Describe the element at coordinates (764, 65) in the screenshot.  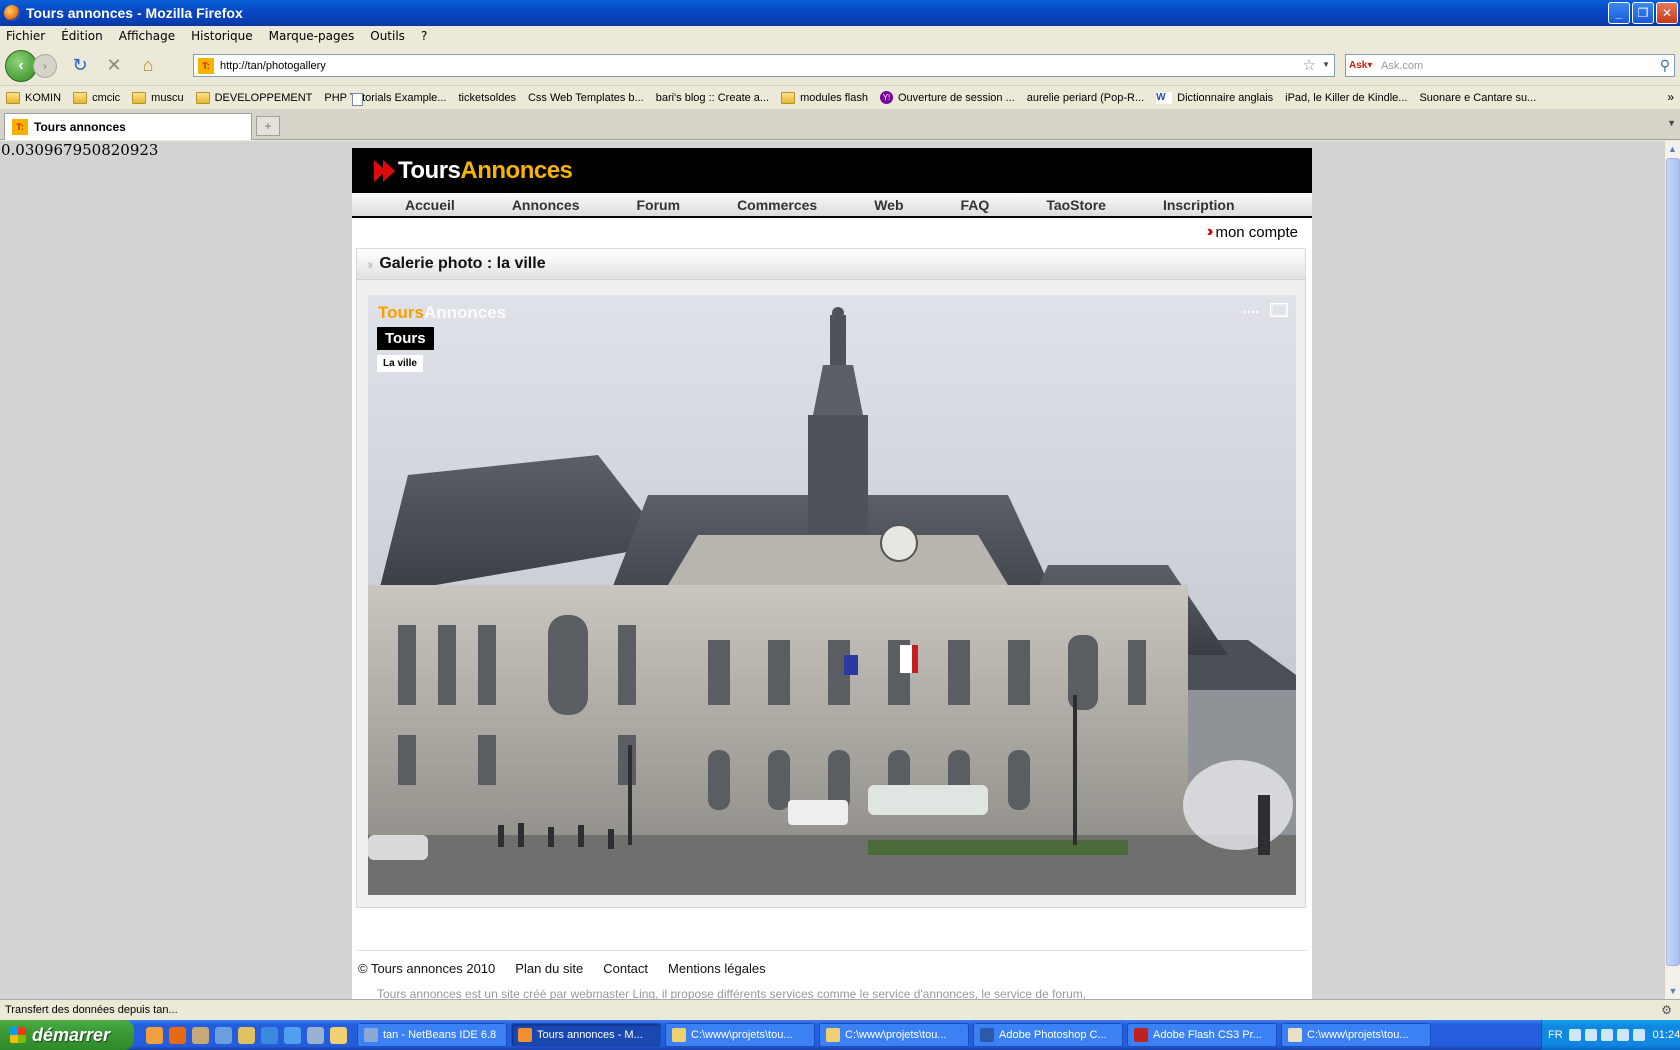
I see `url-bar: T: http://tan/photogallery ☆ ▼` at that location.